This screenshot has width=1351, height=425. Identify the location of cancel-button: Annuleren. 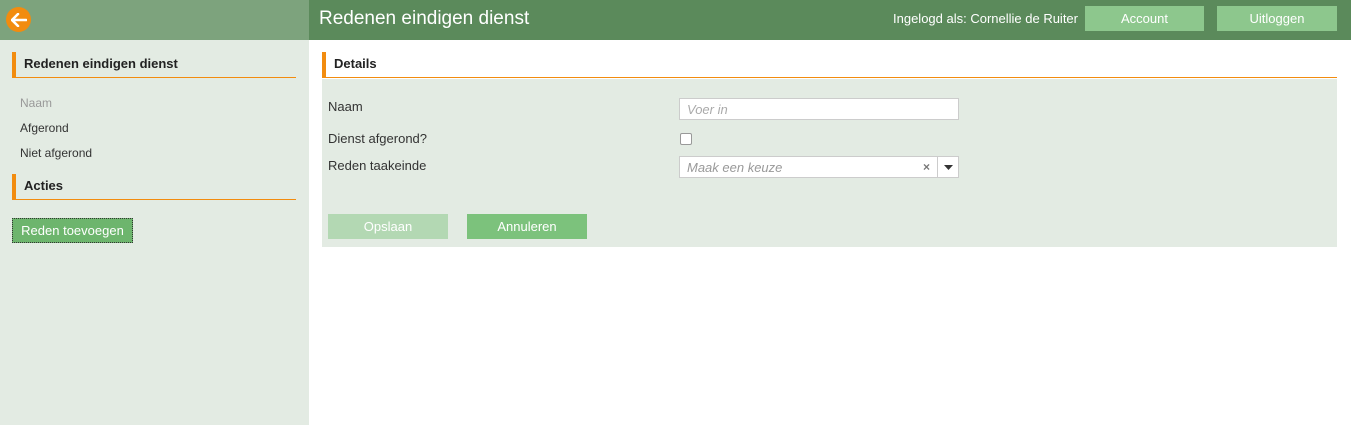
(527, 226).